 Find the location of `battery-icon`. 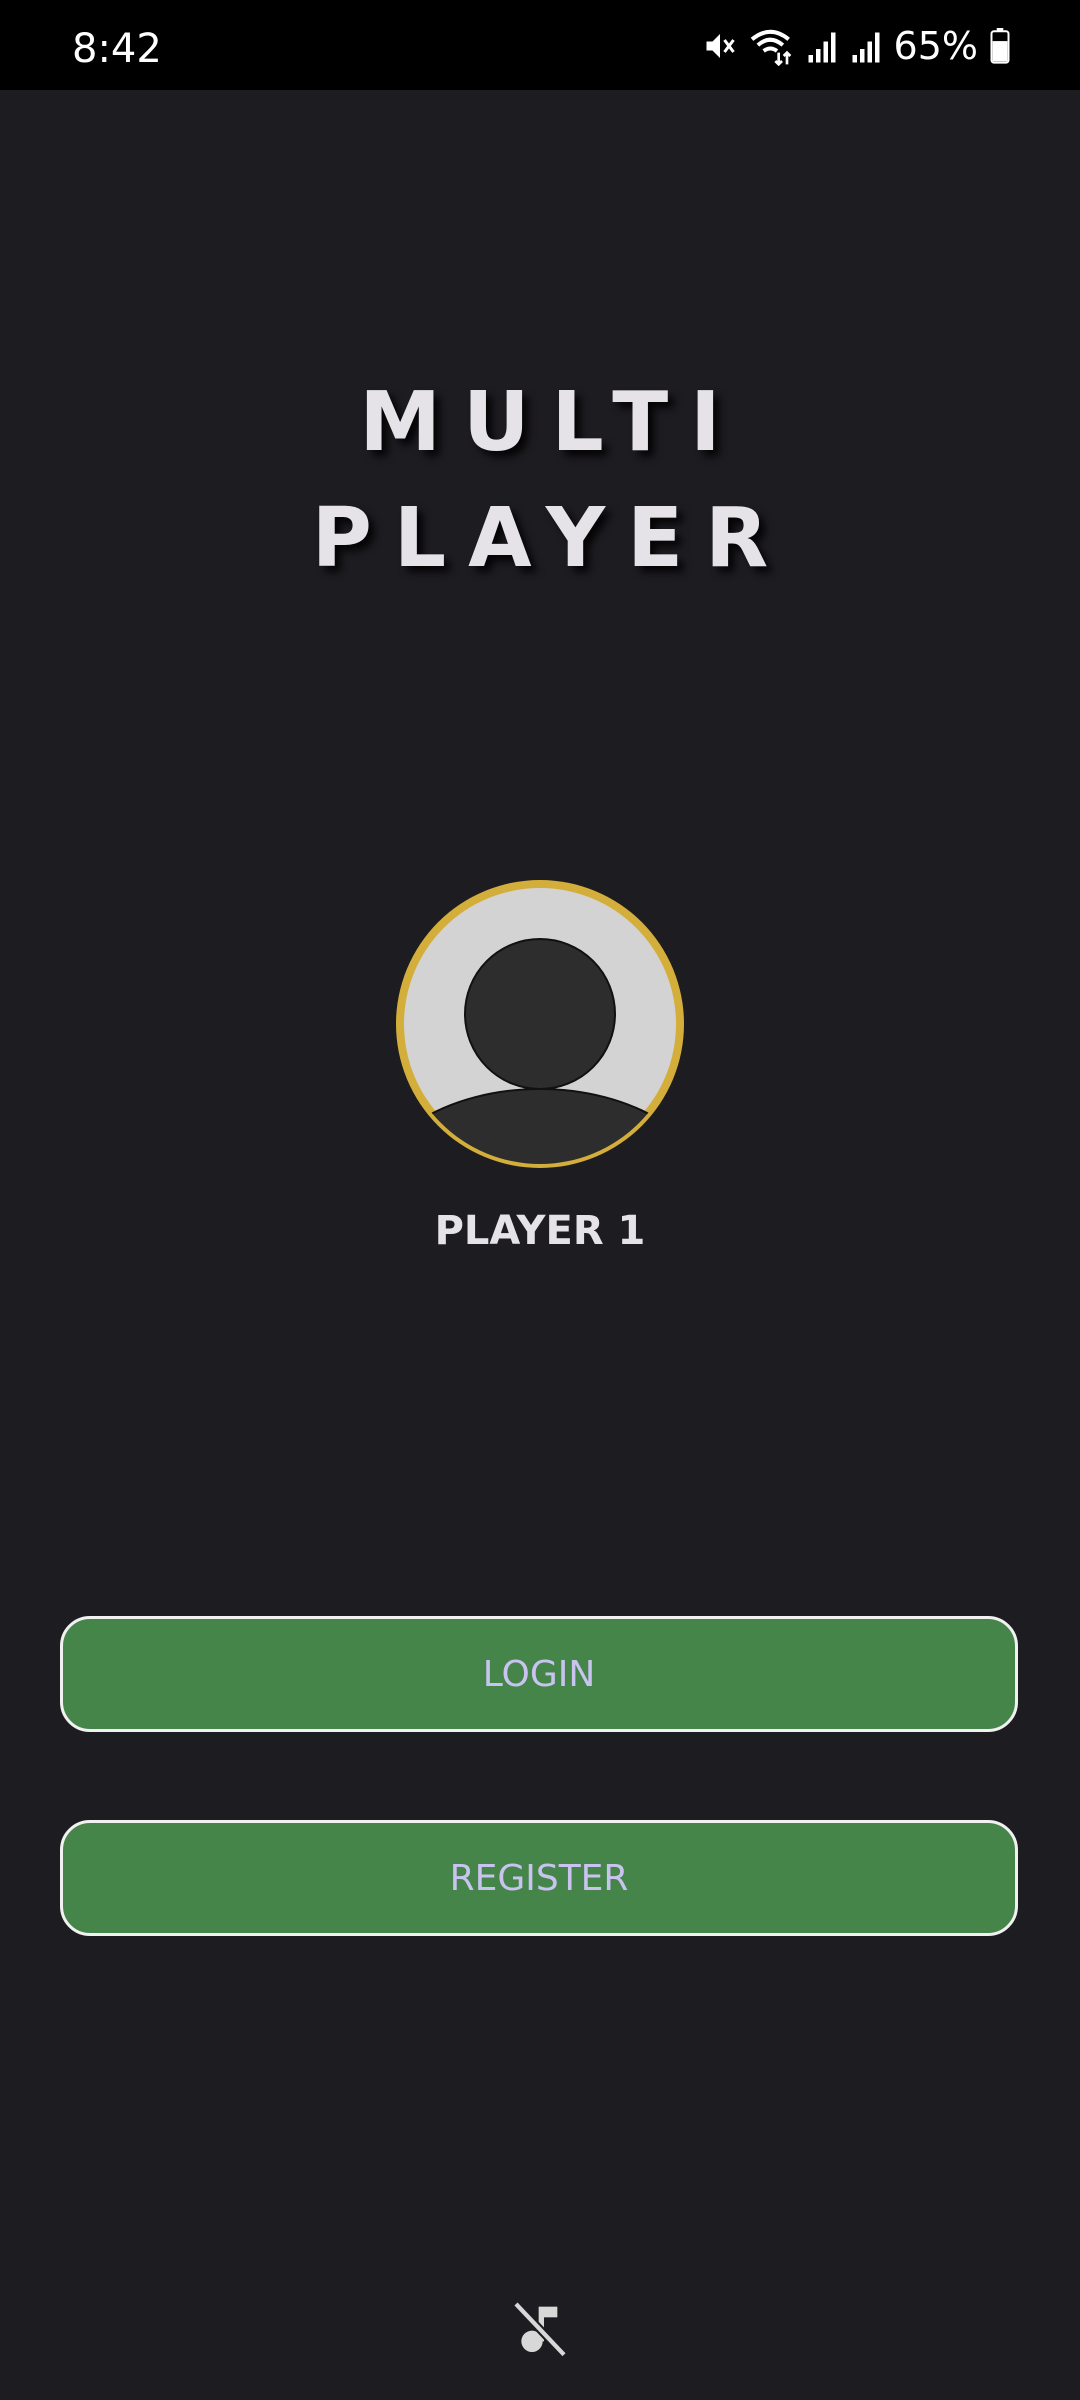

battery-icon is located at coordinates (1000, 46).